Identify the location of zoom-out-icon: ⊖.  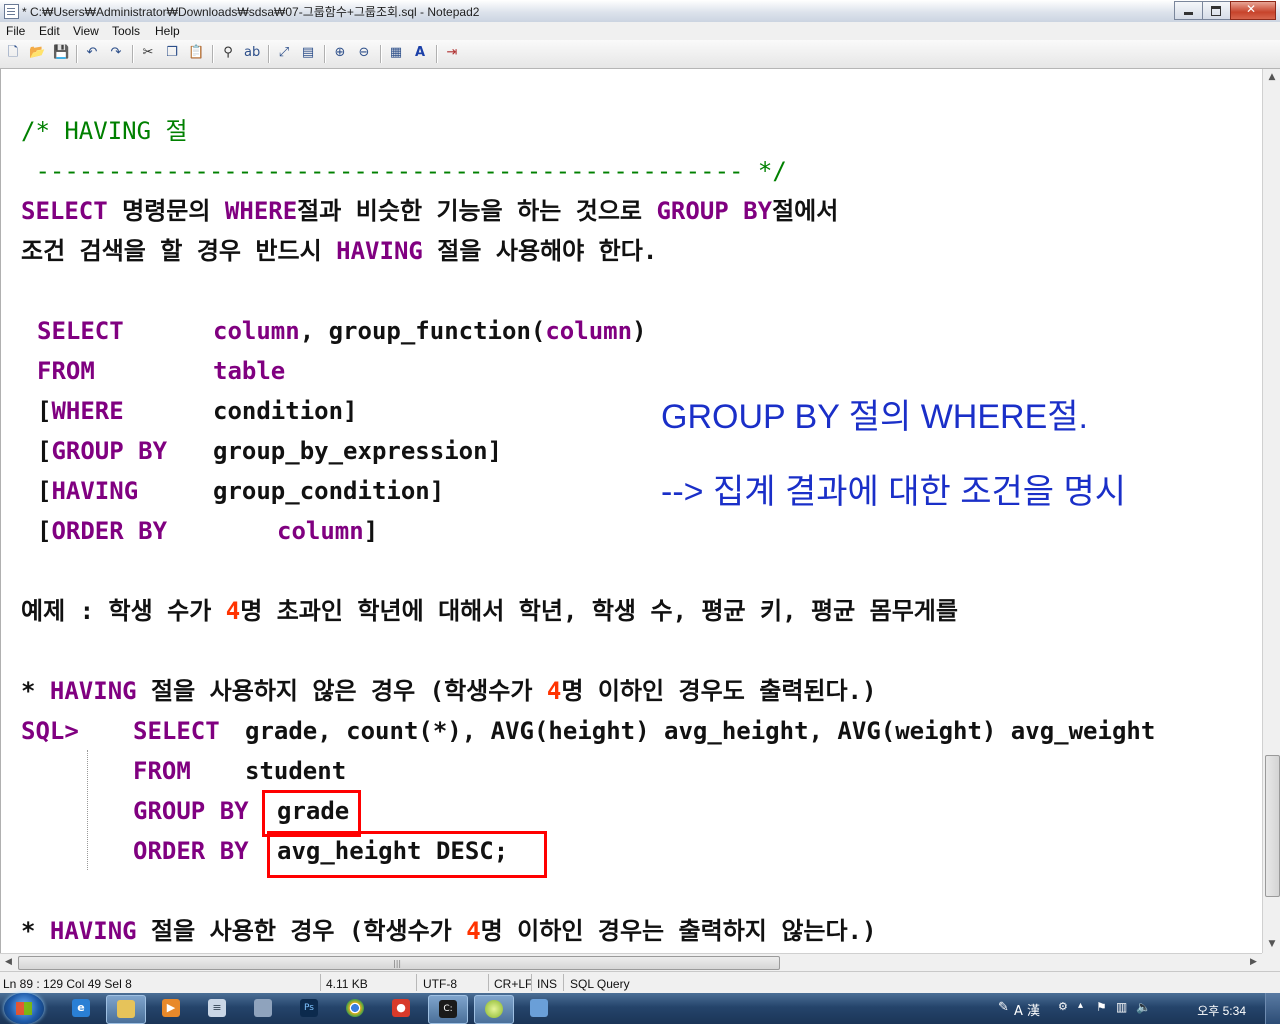
(364, 53).